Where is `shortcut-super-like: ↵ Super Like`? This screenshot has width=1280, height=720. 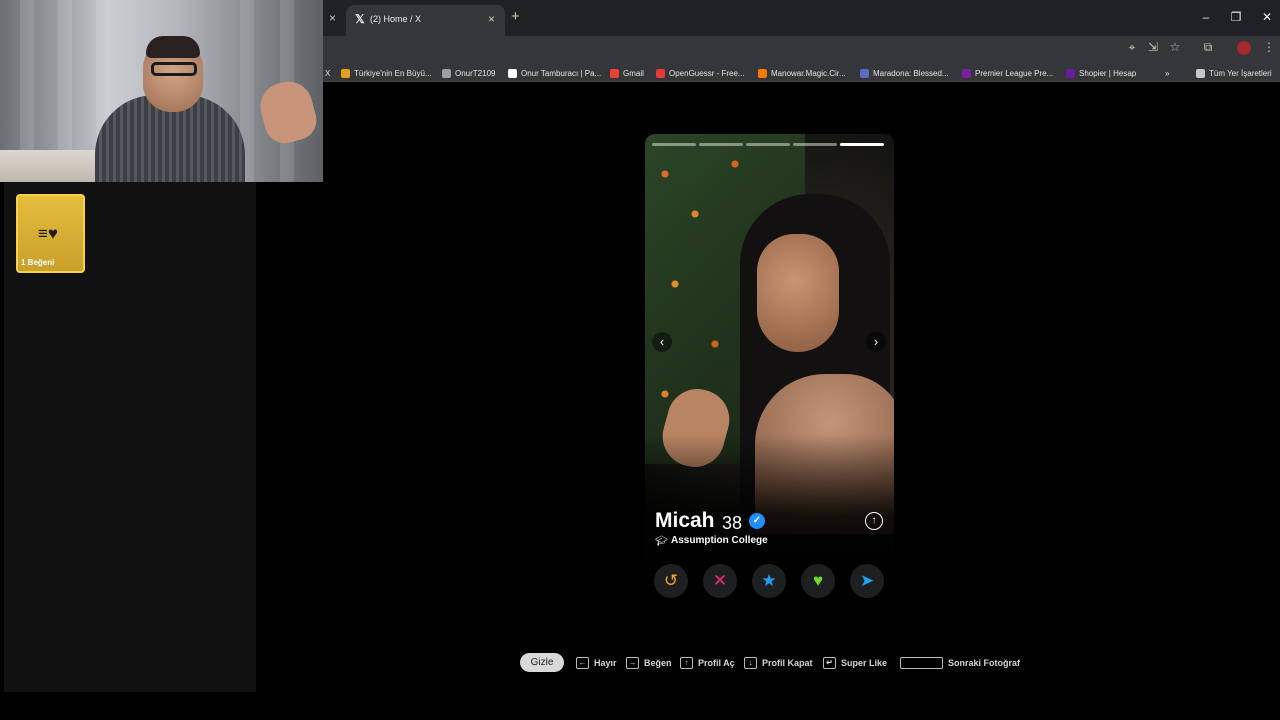
shortcut-super-like: ↵ Super Like is located at coordinates (855, 663).